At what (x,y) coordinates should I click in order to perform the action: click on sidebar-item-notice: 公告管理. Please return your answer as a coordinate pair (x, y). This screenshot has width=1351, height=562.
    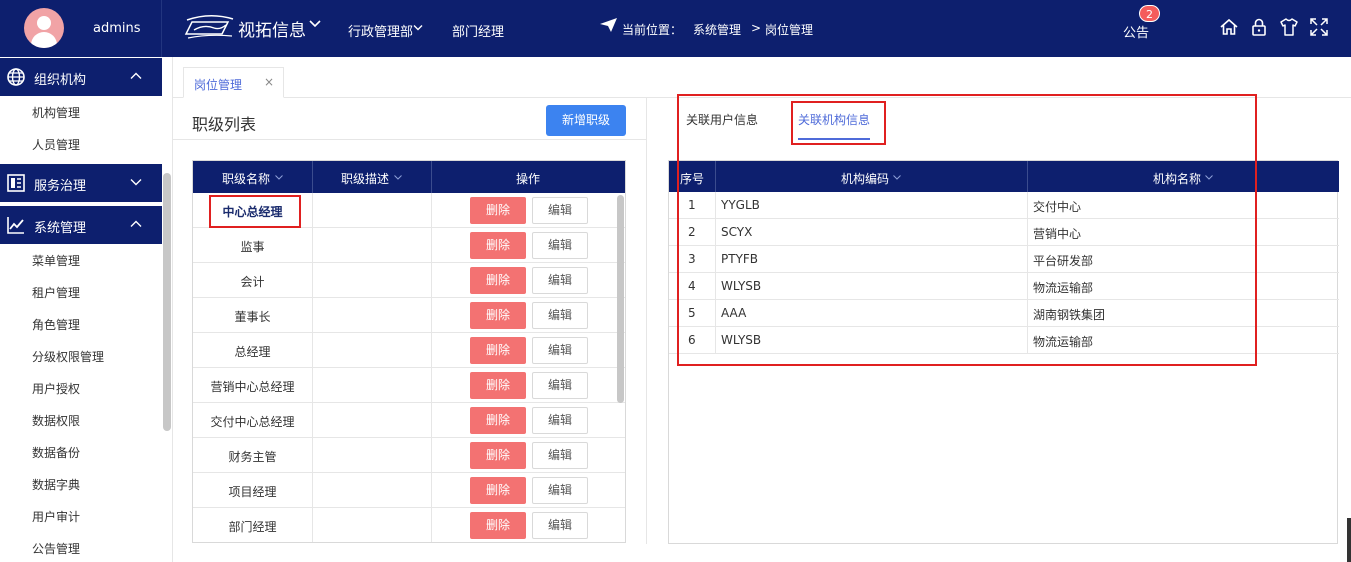
    Looking at the image, I should click on (56, 548).